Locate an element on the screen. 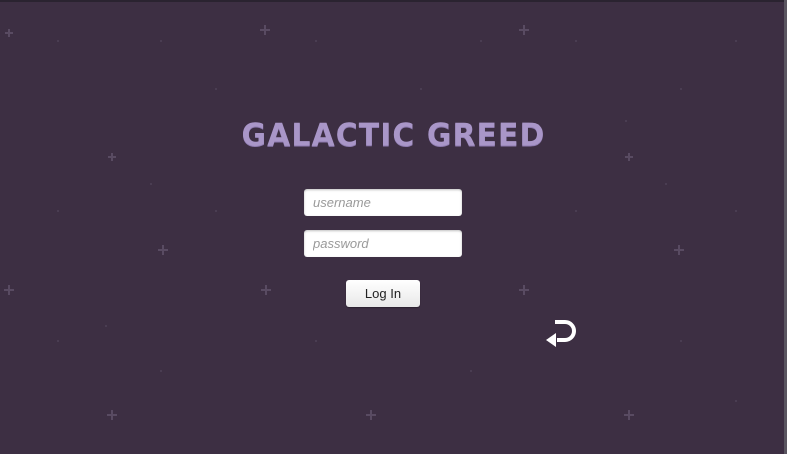 The width and height of the screenshot is (787, 454). username-input is located at coordinates (383, 202).